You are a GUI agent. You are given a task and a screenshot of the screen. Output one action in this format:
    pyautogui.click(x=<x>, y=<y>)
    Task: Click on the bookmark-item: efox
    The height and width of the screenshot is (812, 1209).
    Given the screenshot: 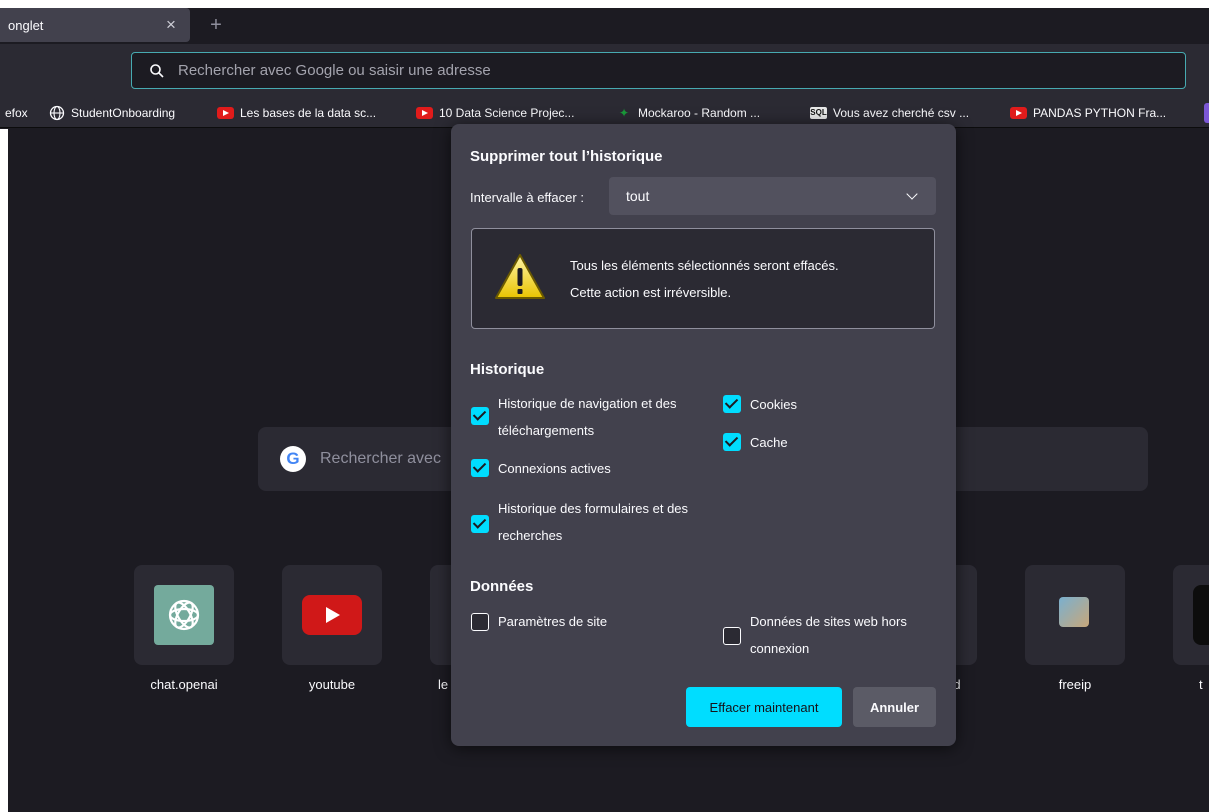 What is the action you would take?
    pyautogui.click(x=16, y=113)
    